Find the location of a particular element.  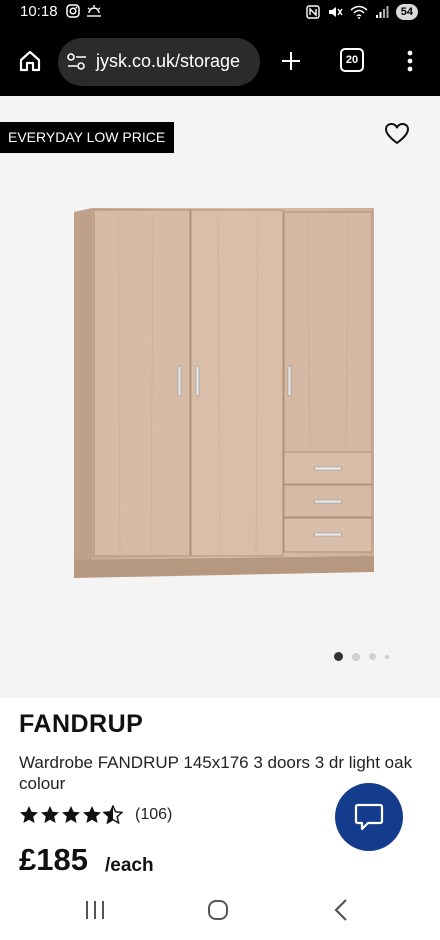

home-button is located at coordinates (30, 61).